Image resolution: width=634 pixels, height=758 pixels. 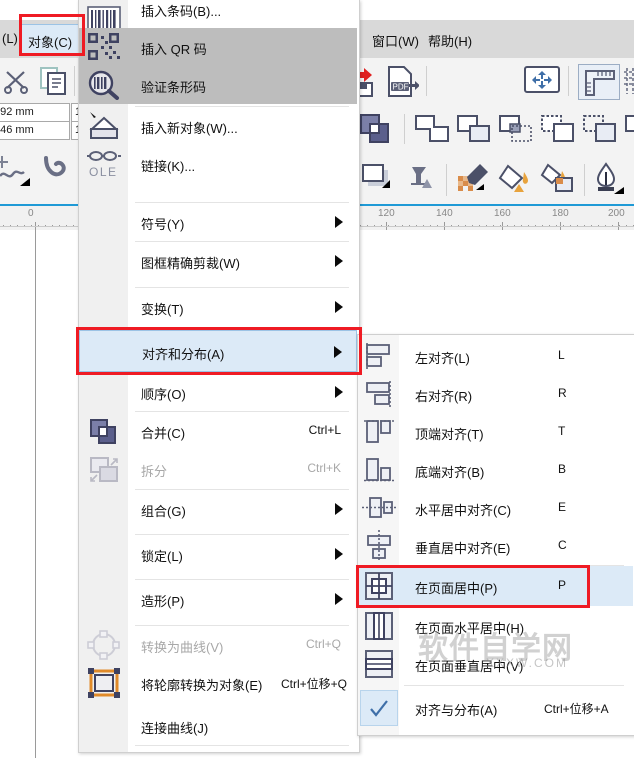 I want to click on menu-item-label: 合并(C), so click(x=163, y=433).